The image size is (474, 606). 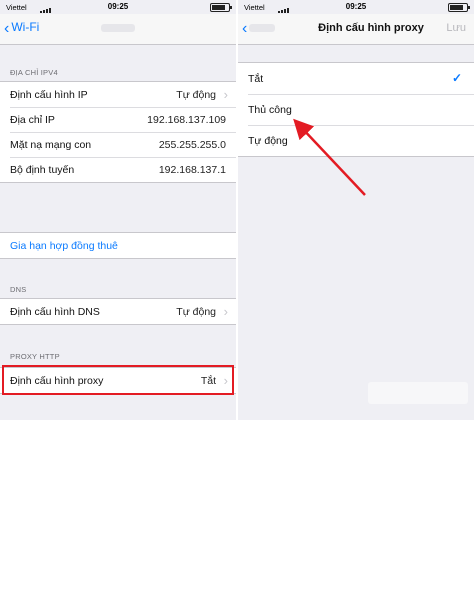 I want to click on arrow-line, so click(x=329, y=157).